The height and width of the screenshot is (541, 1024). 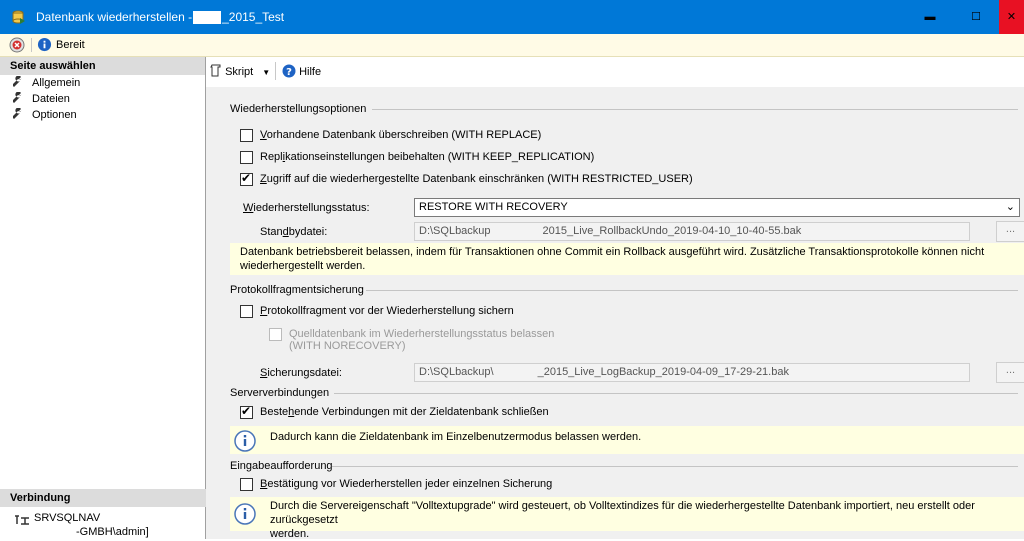 I want to click on page-item-files: Dateien, so click(x=102, y=99).